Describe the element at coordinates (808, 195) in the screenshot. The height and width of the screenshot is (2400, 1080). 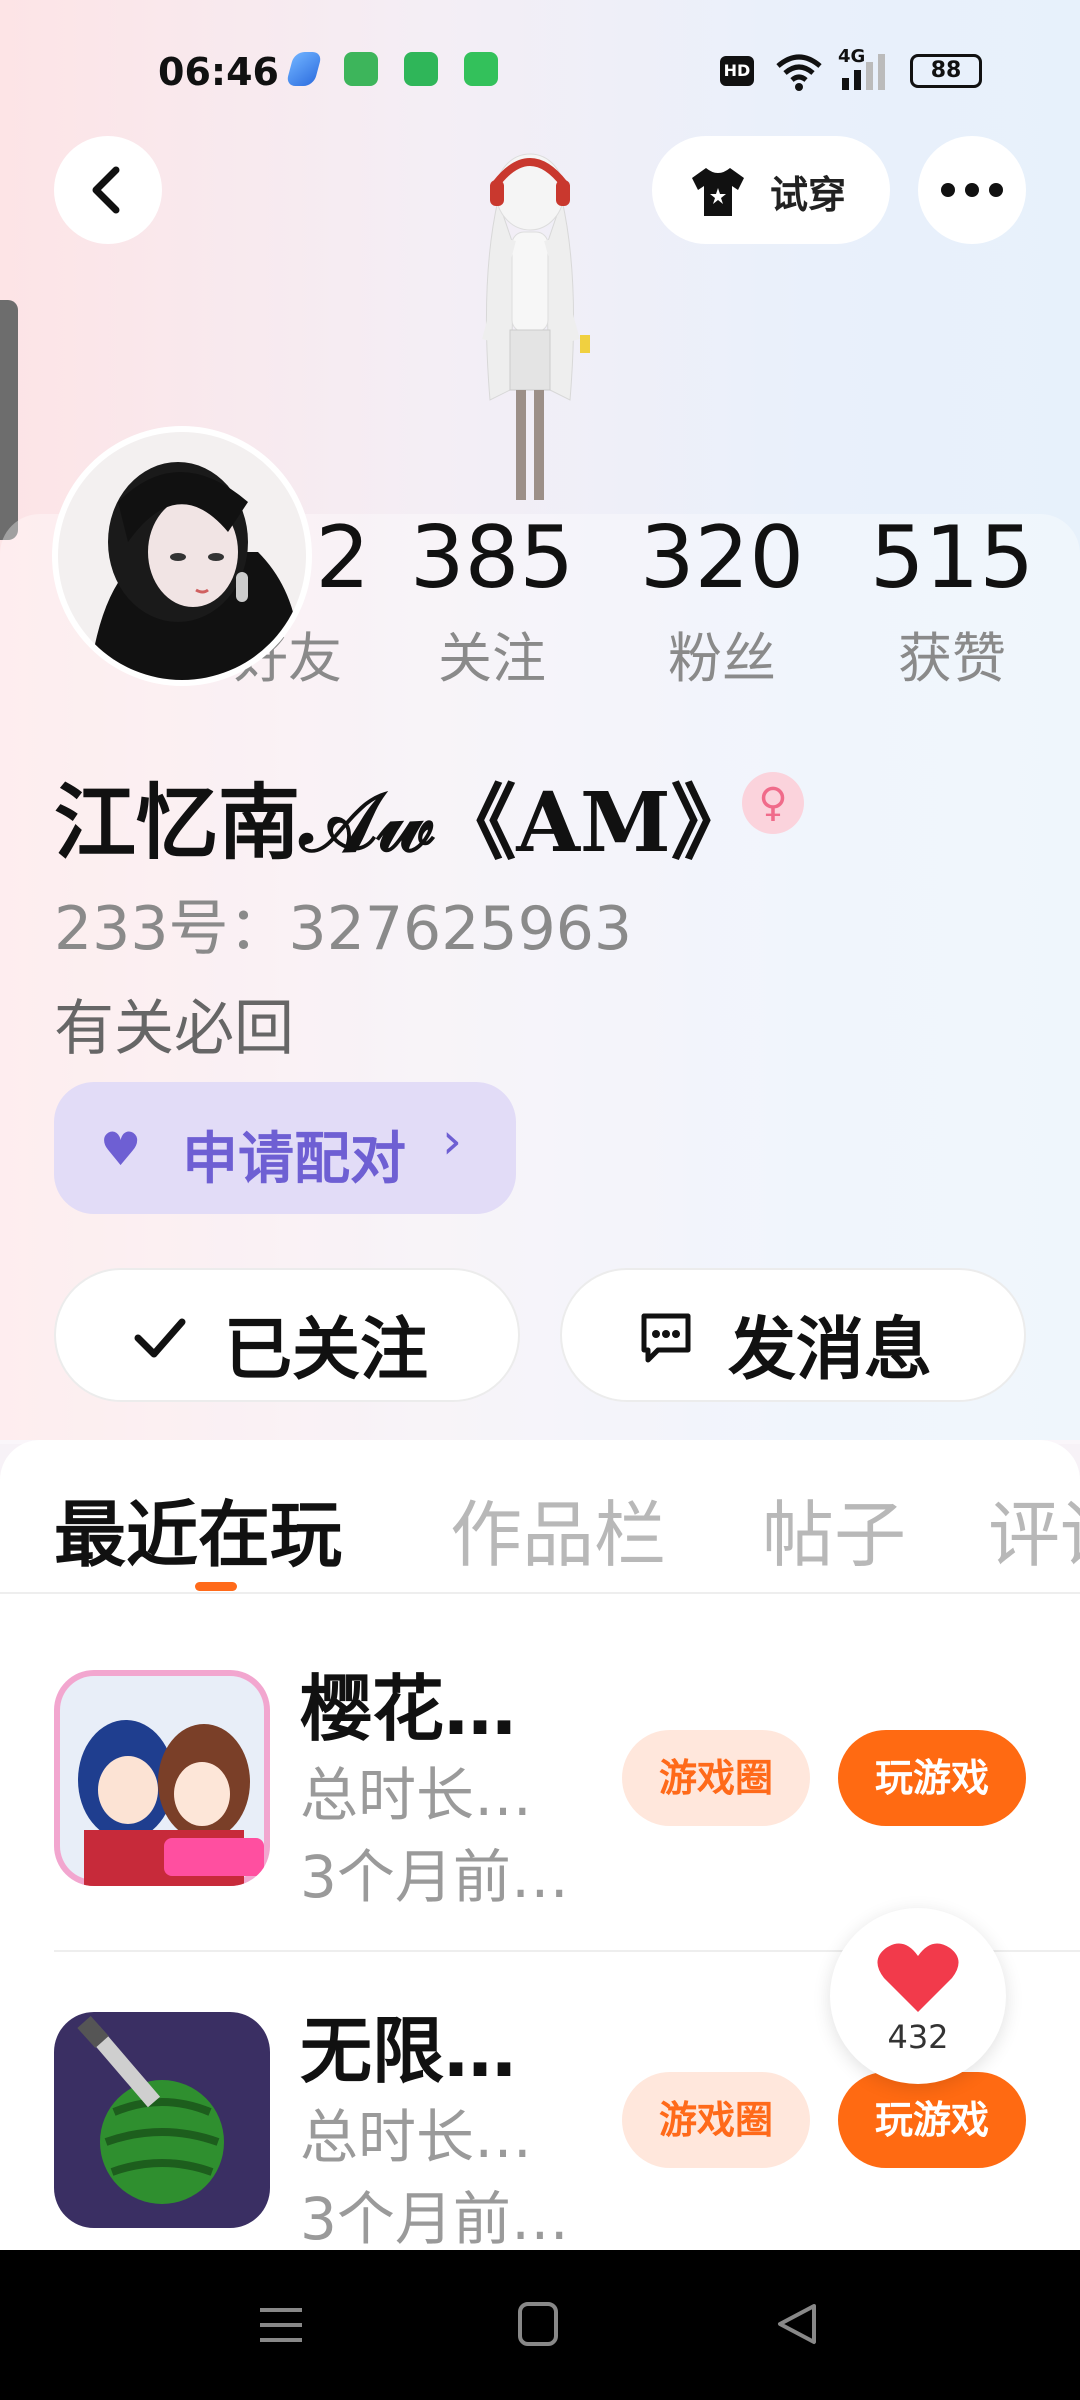
I see `try-on-label: 试穿` at that location.